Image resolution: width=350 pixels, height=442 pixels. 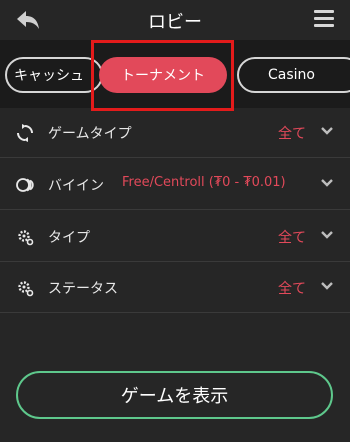 I want to click on hamburger-menu-icon, so click(x=324, y=19).